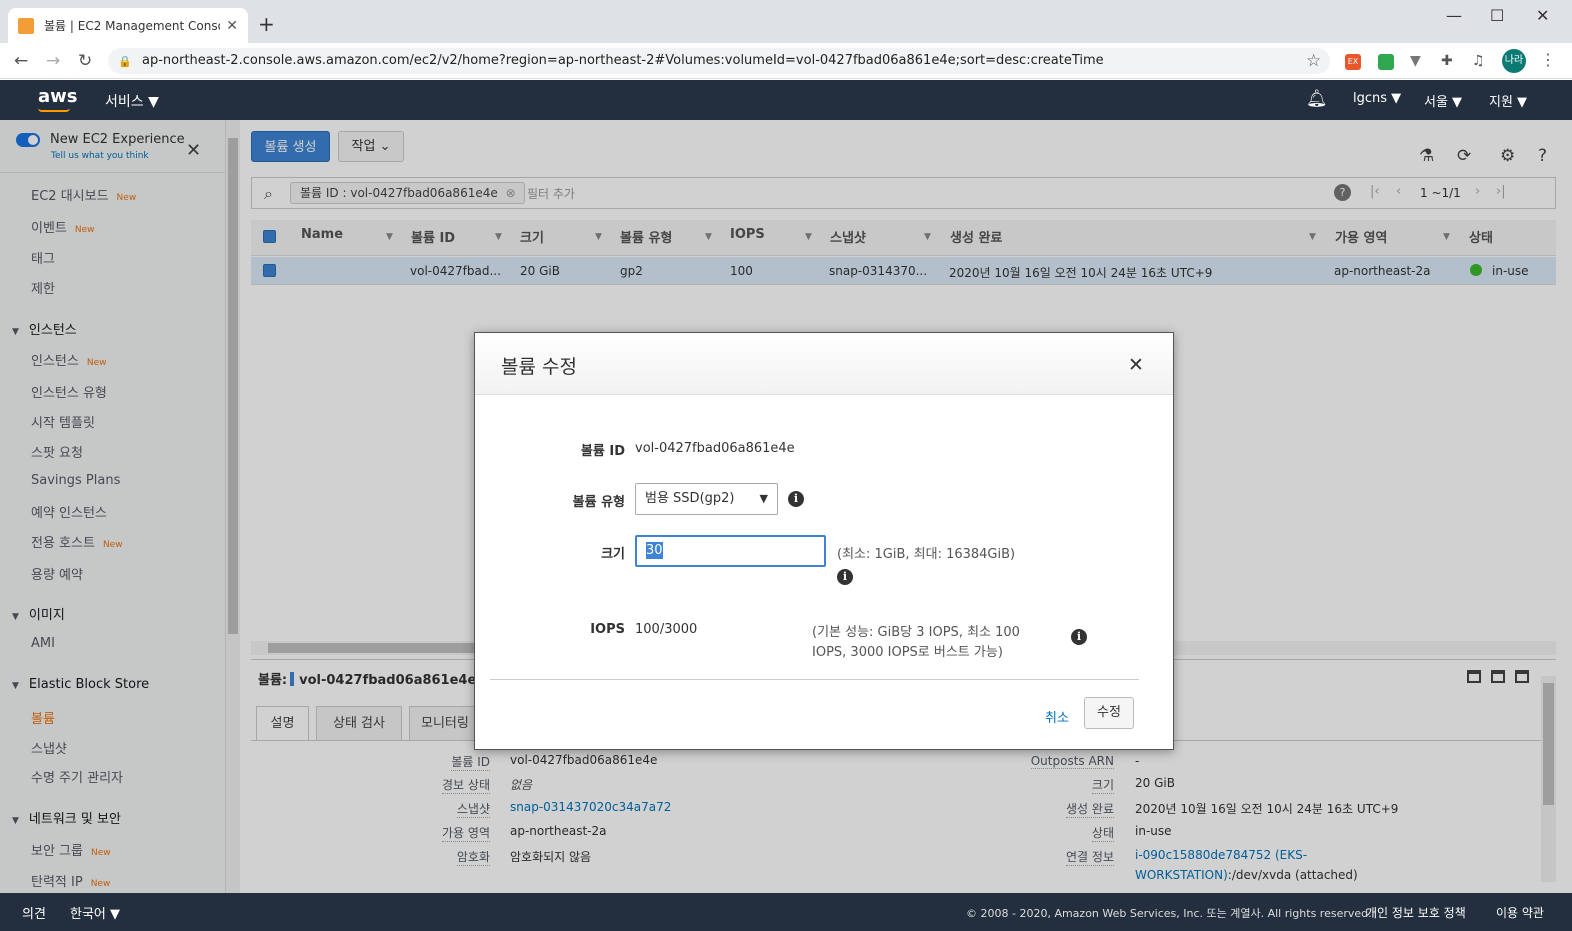 The height and width of the screenshot is (931, 1572). Describe the element at coordinates (125, 61) in the screenshot. I see `lock-icon: 🔒` at that location.